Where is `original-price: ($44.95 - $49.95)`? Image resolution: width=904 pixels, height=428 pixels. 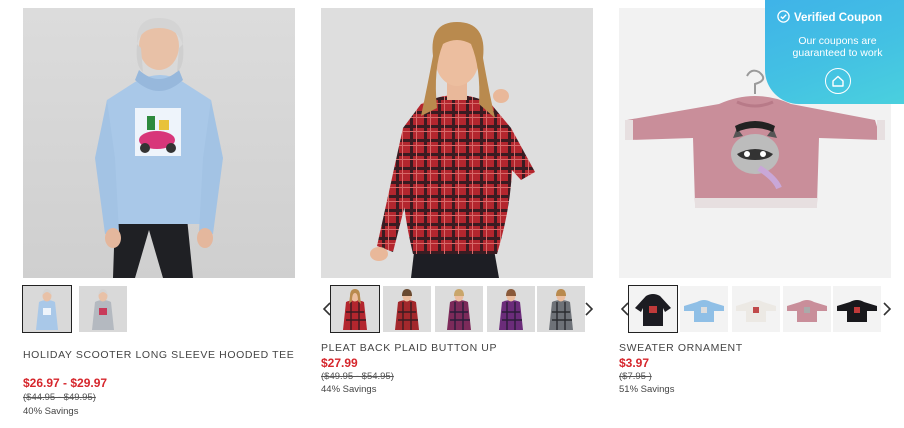
original-price: ($44.95 - $49.95) is located at coordinates (59, 397).